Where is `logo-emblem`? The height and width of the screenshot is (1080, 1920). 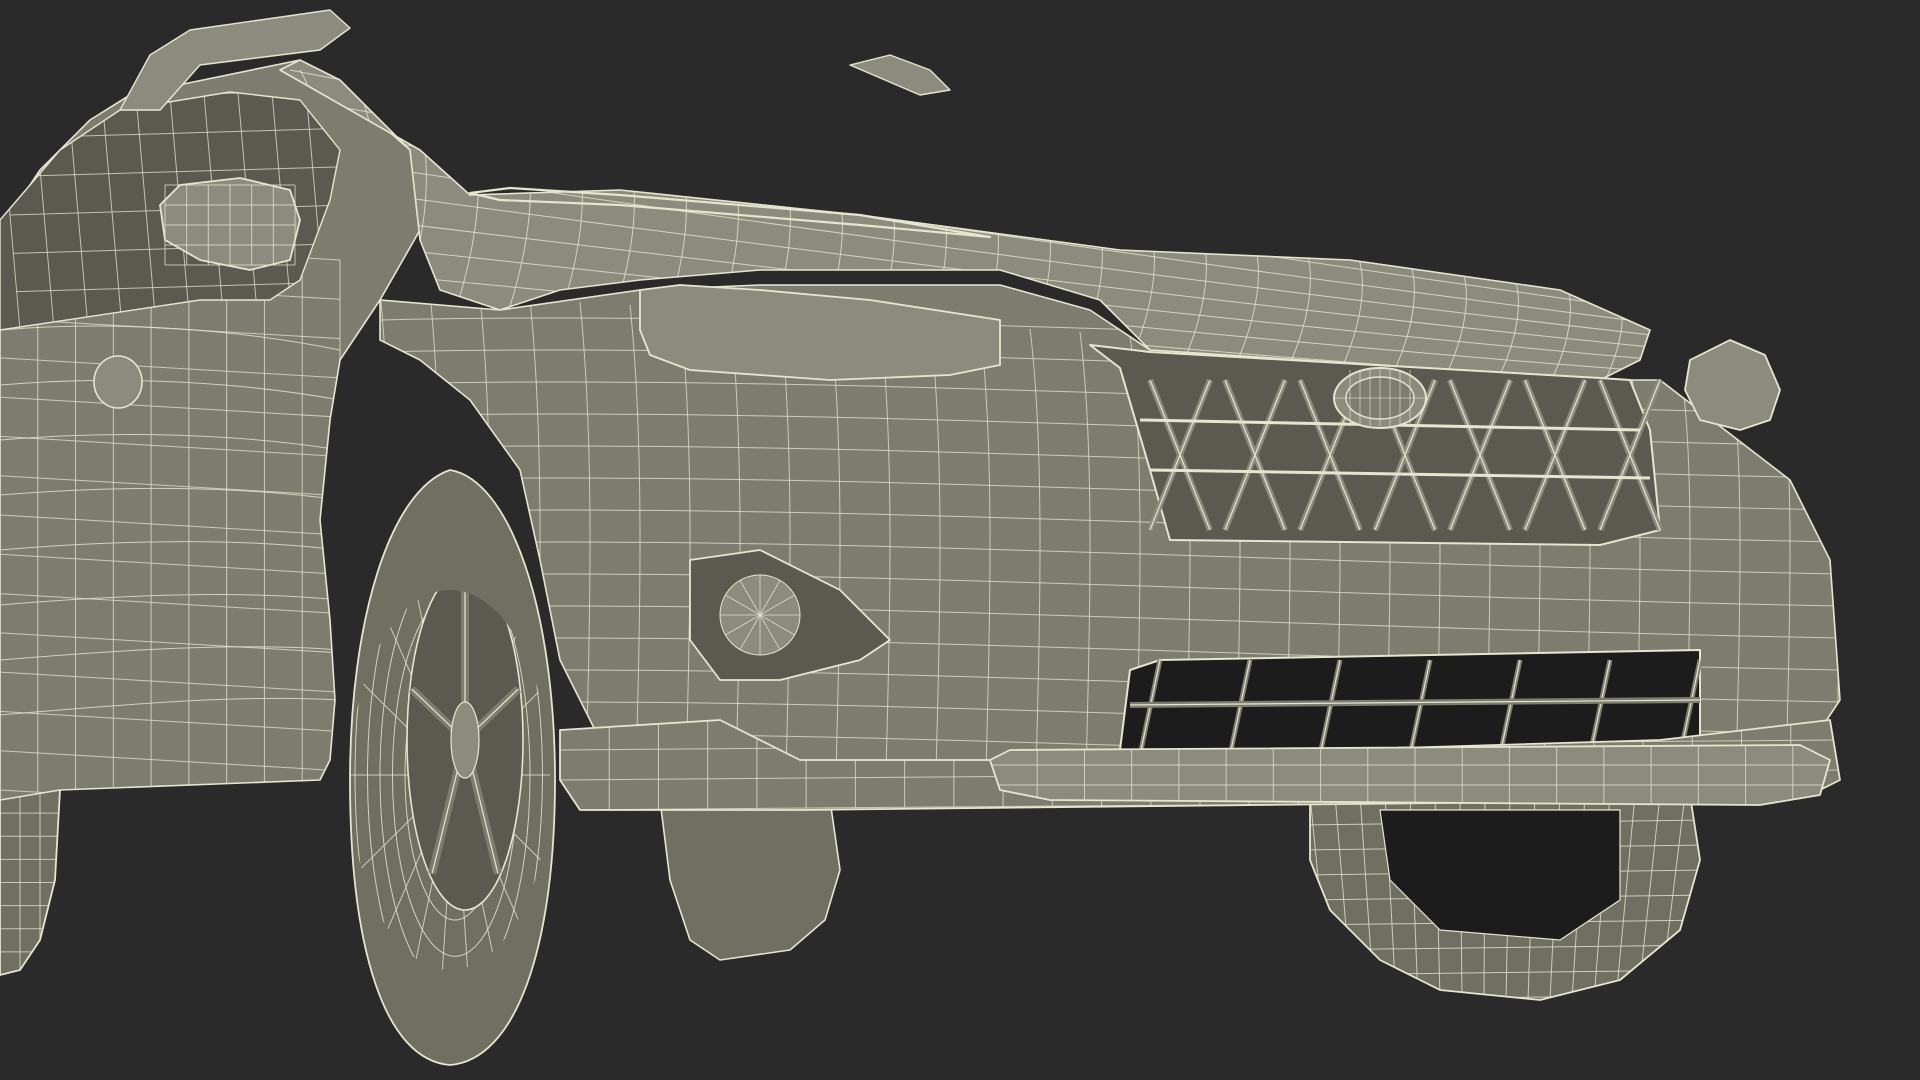
logo-emblem is located at coordinates (1380, 398).